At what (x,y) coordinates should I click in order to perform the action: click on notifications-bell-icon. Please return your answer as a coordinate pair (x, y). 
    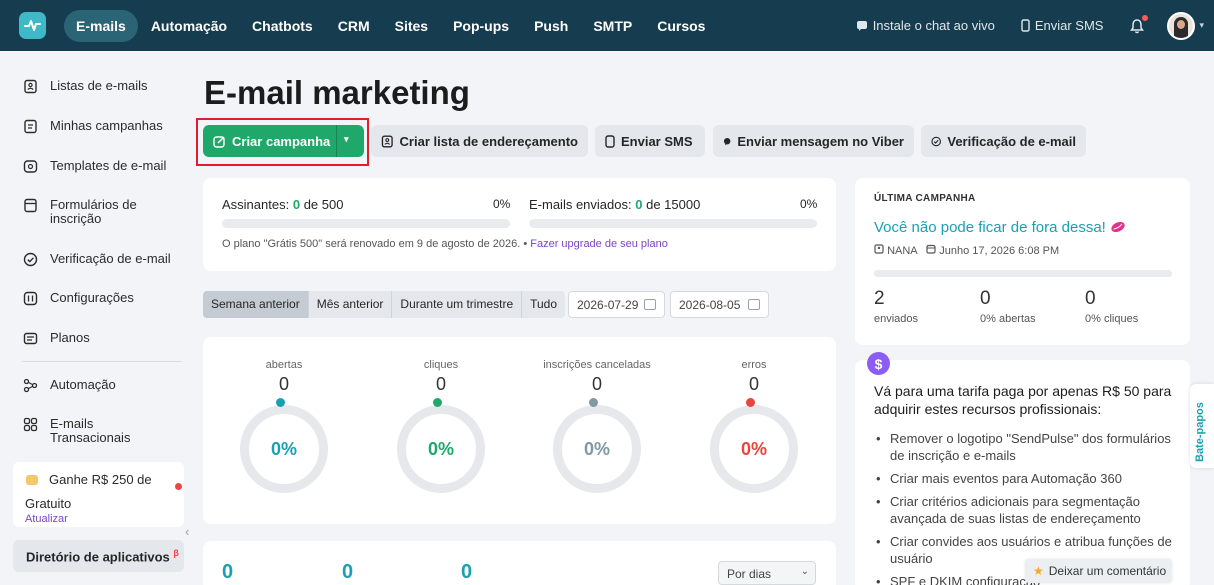
    Looking at the image, I should click on (1139, 24).